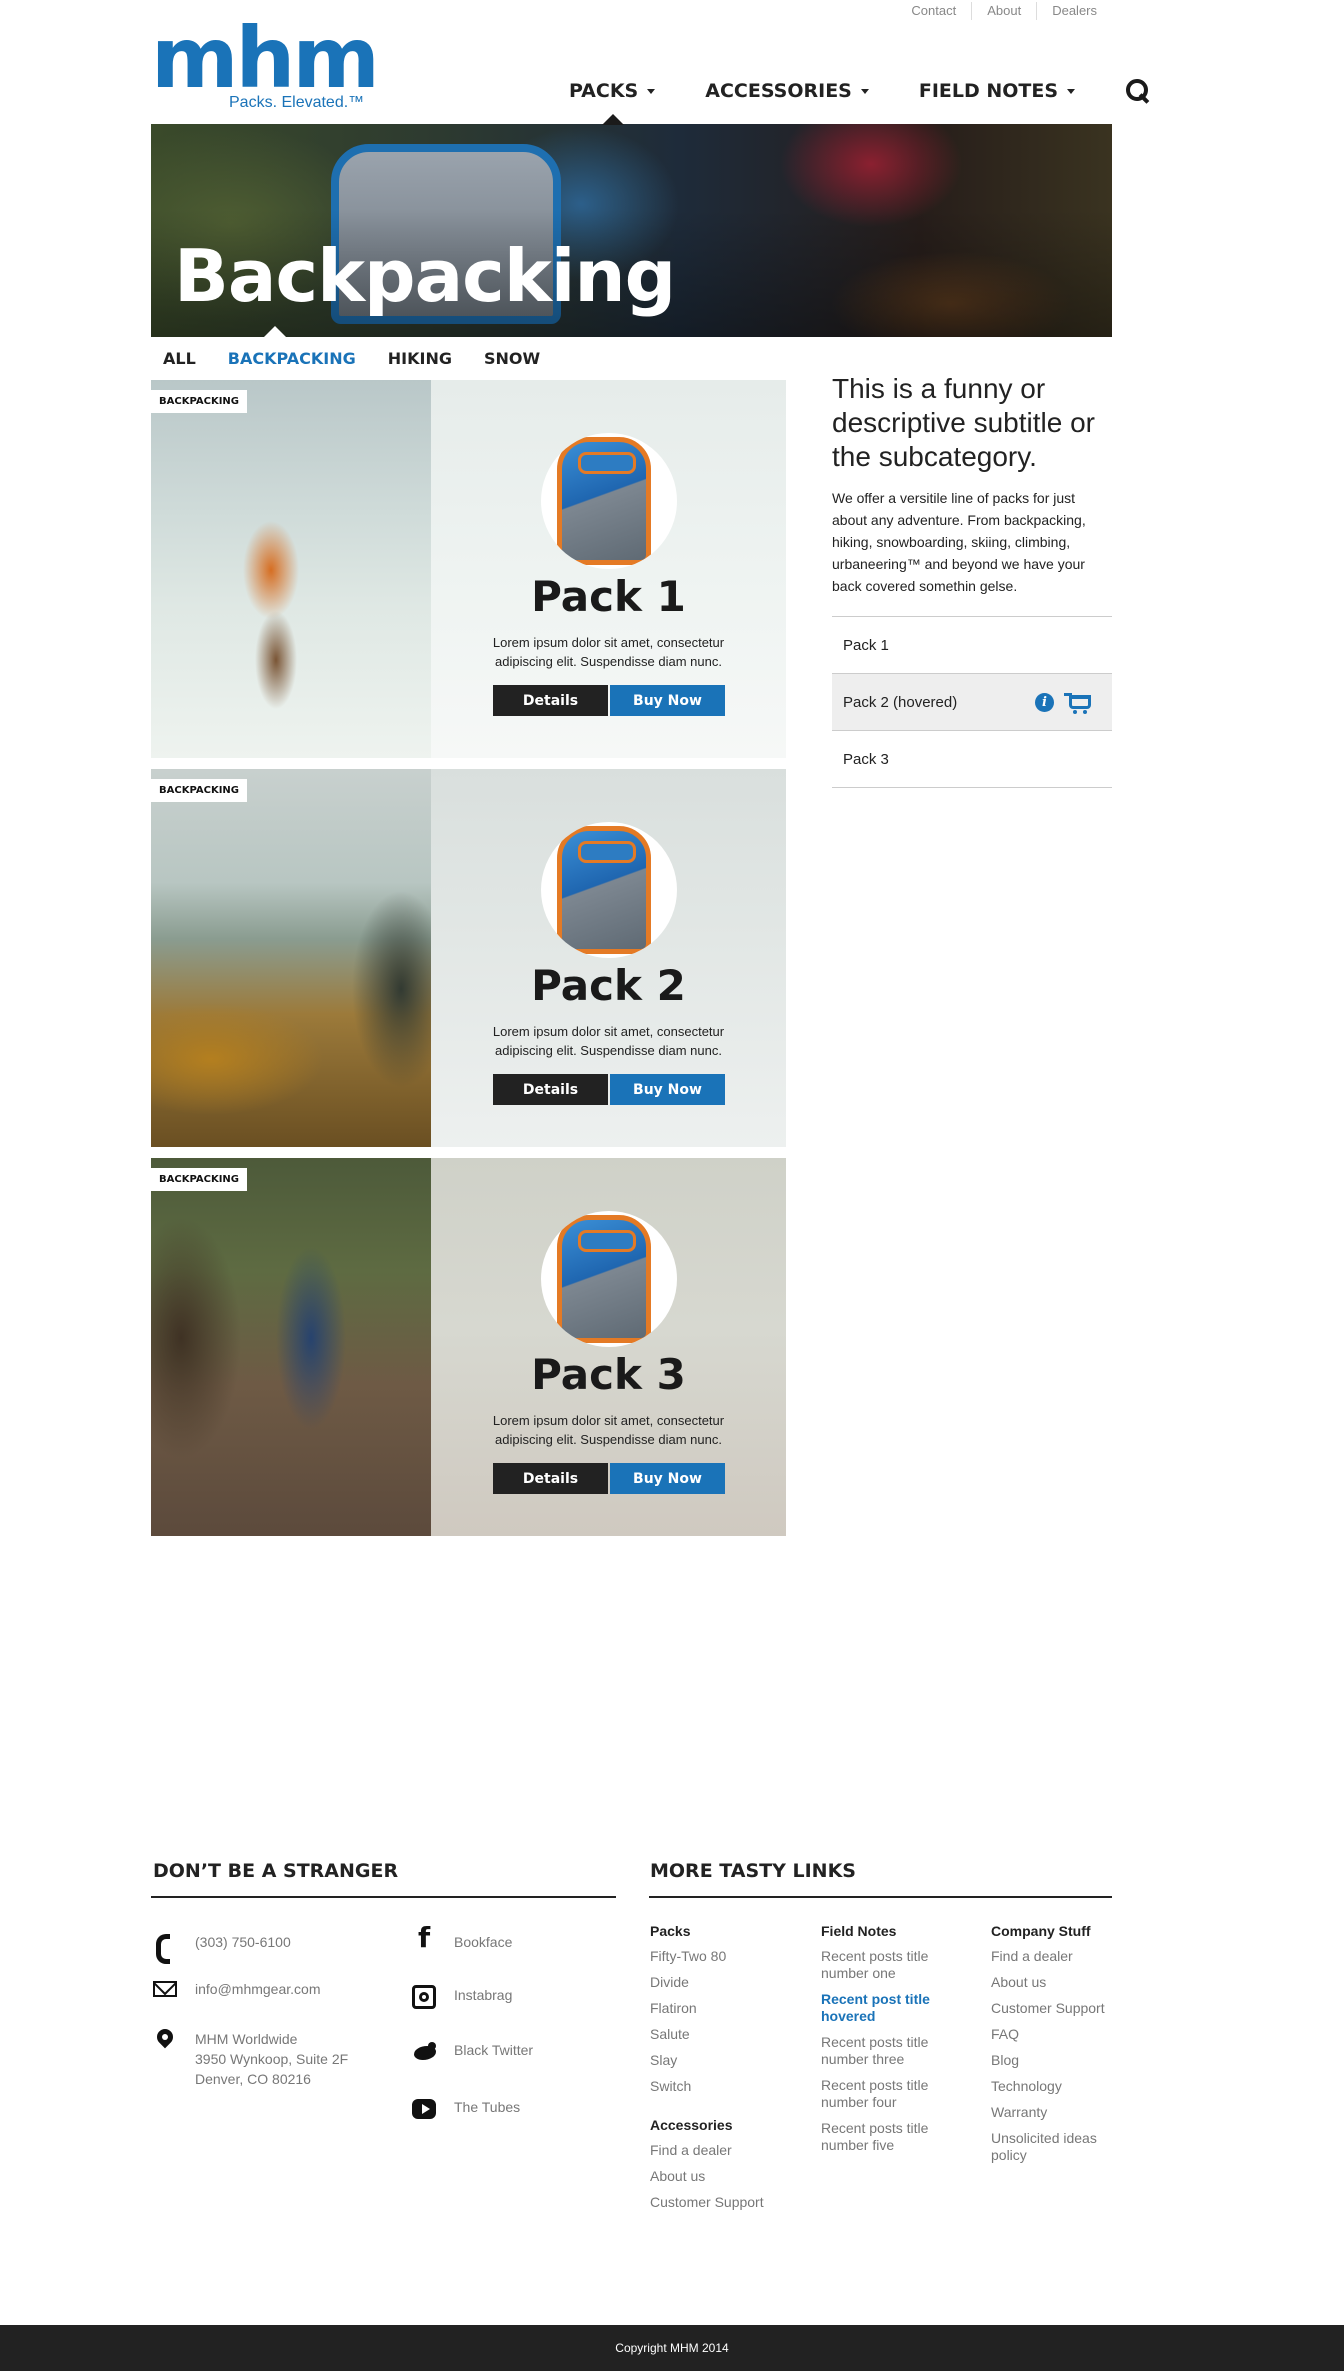  Describe the element at coordinates (1051, 2086) in the screenshot. I see `footer-link: Technology` at that location.